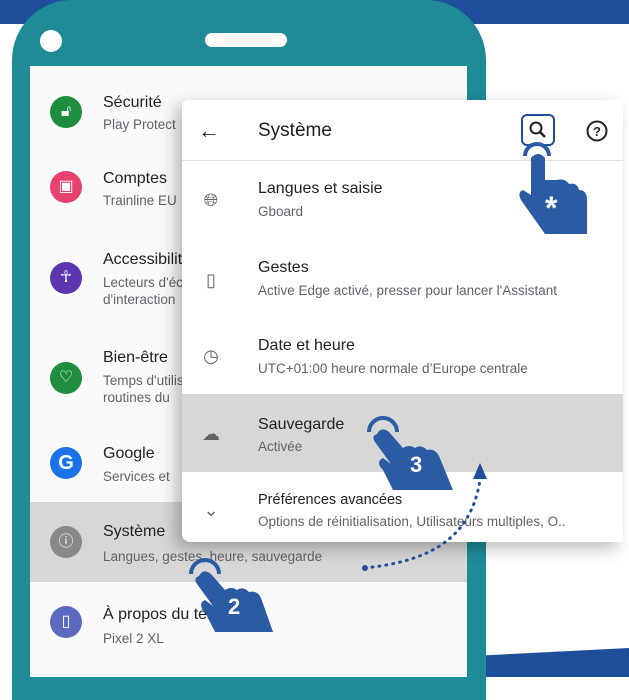 Image resolution: width=629 pixels, height=700 pixels. Describe the element at coordinates (416, 464) in the screenshot. I see `step-3-badge: 3` at that location.